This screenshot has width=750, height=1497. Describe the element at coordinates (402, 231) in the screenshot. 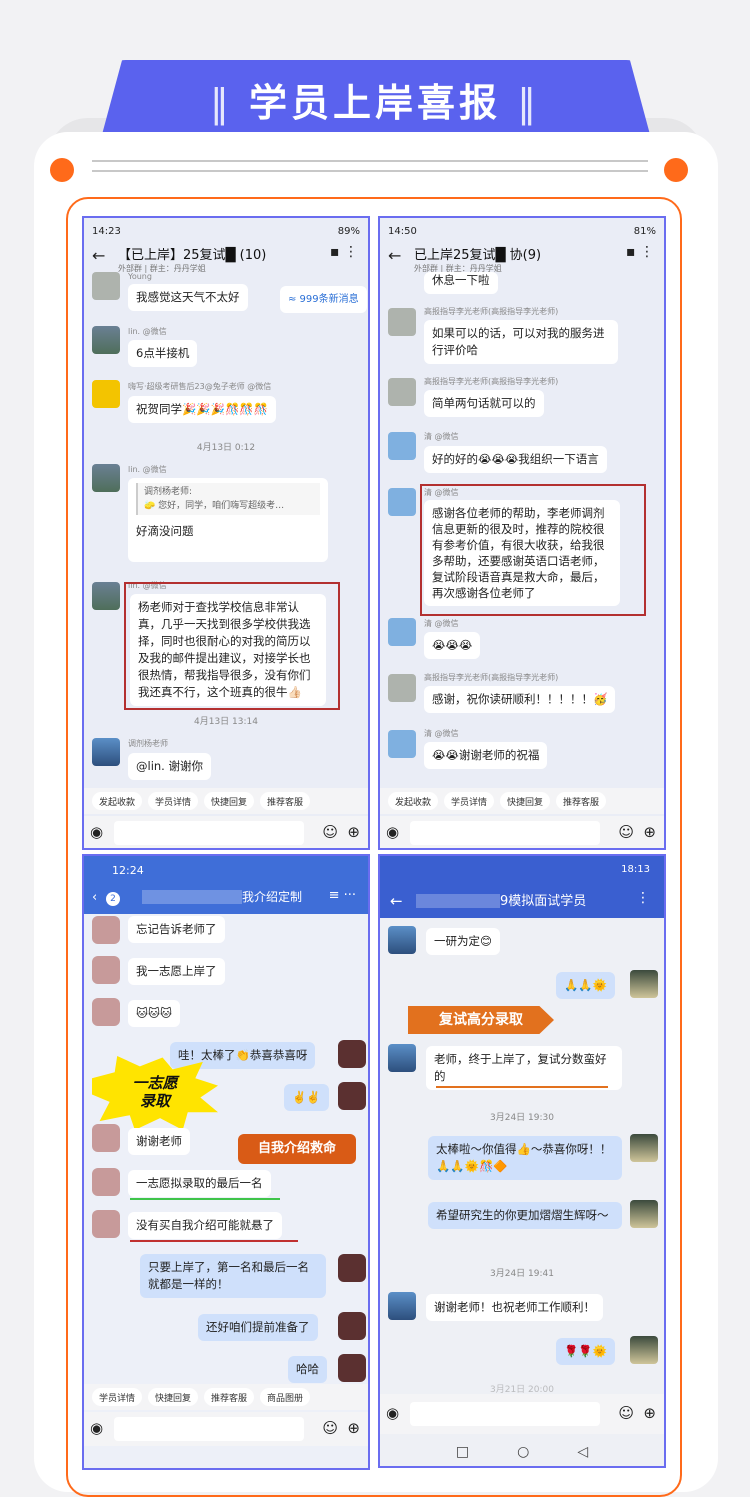

I see `clock: 14:50` at that location.